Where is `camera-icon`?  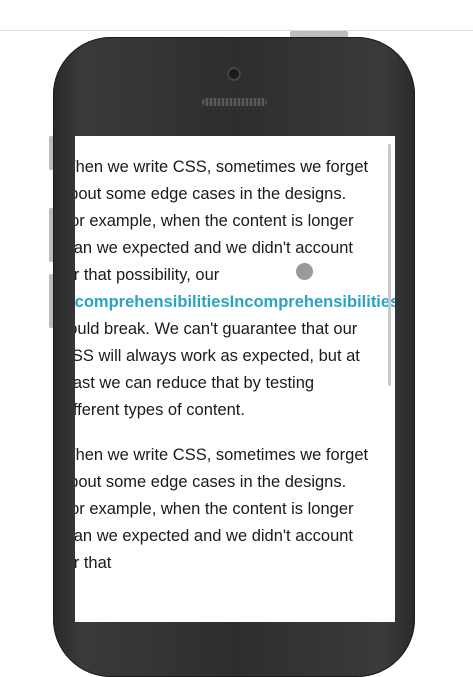 camera-icon is located at coordinates (234, 74).